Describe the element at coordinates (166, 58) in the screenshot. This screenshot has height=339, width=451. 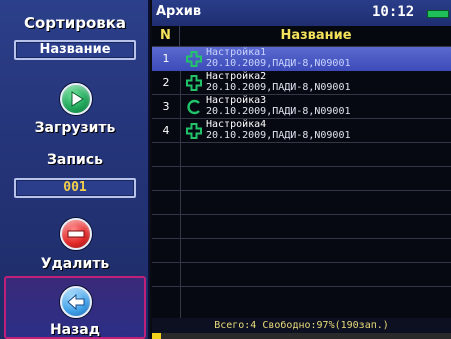
I see `row-number: 1` at that location.